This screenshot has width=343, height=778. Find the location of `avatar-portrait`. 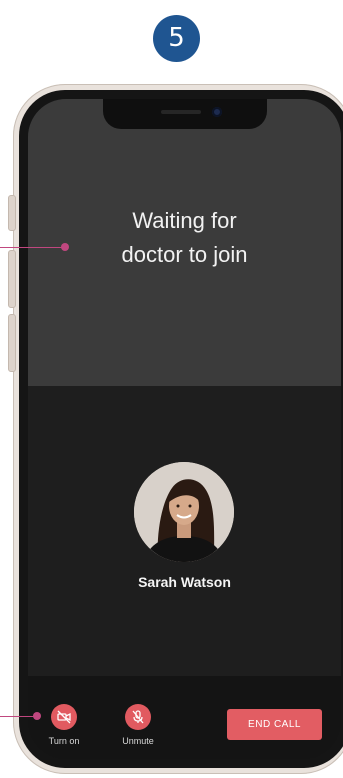

avatar-portrait is located at coordinates (184, 512).